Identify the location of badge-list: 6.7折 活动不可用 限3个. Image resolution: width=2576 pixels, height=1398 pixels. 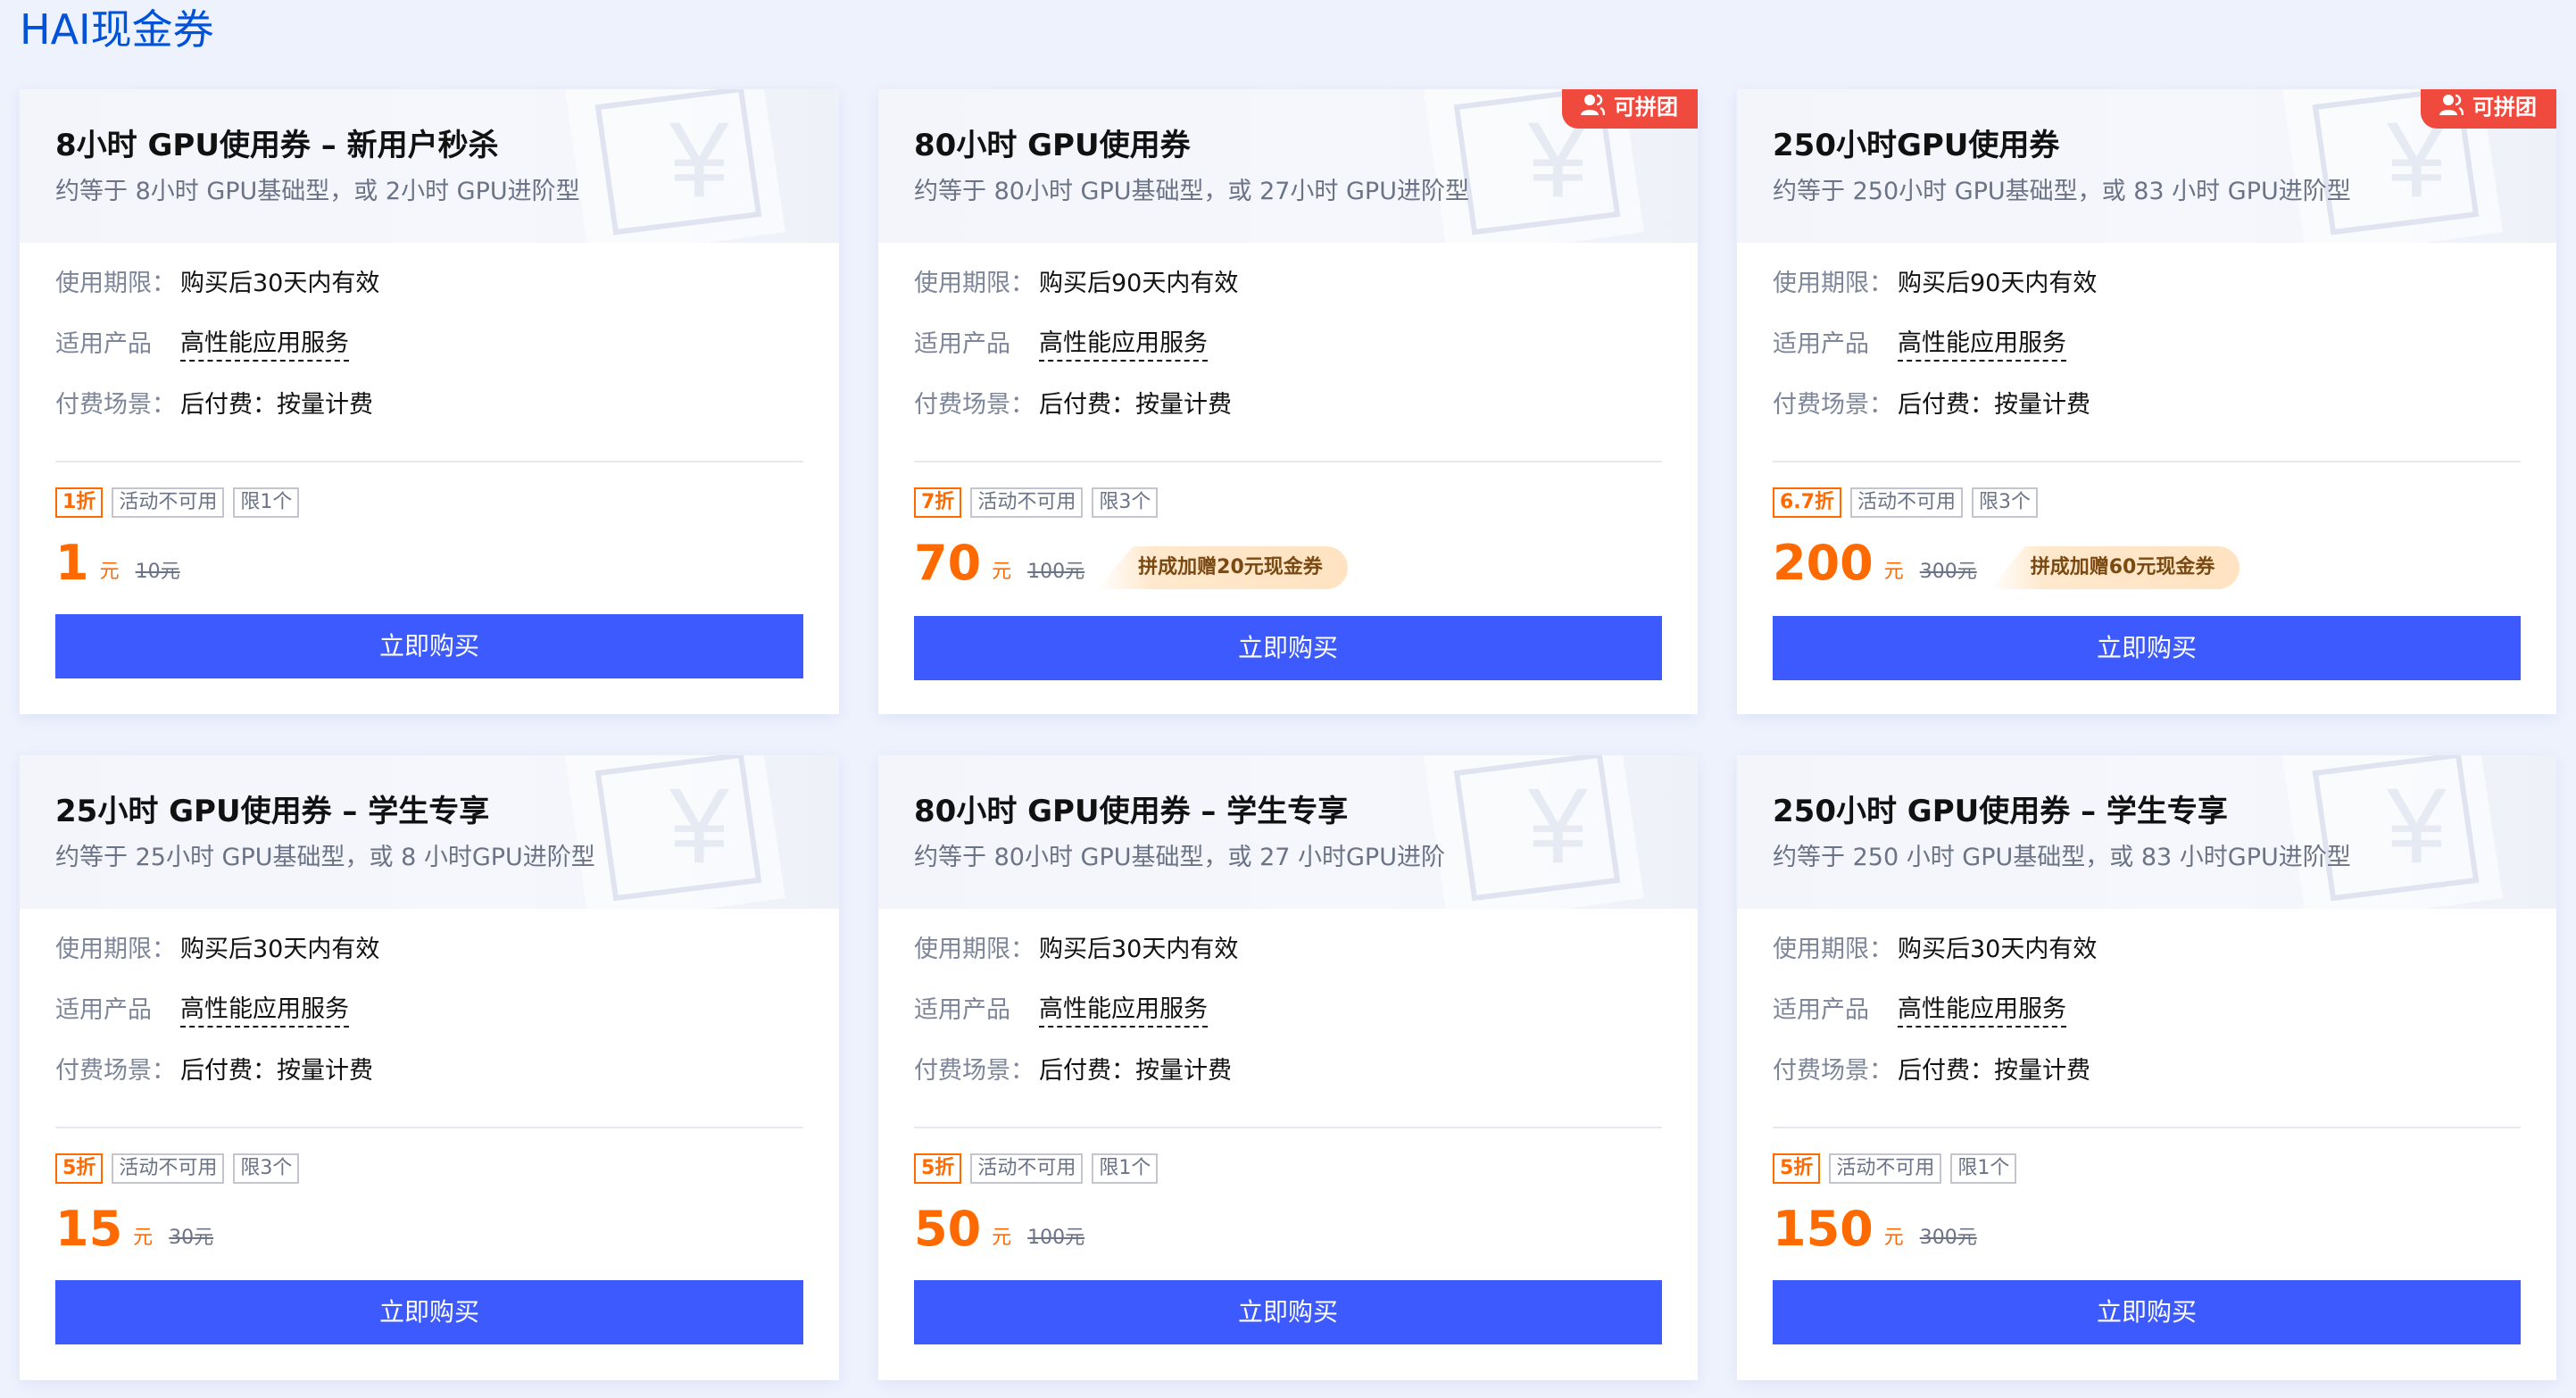
(1906, 503).